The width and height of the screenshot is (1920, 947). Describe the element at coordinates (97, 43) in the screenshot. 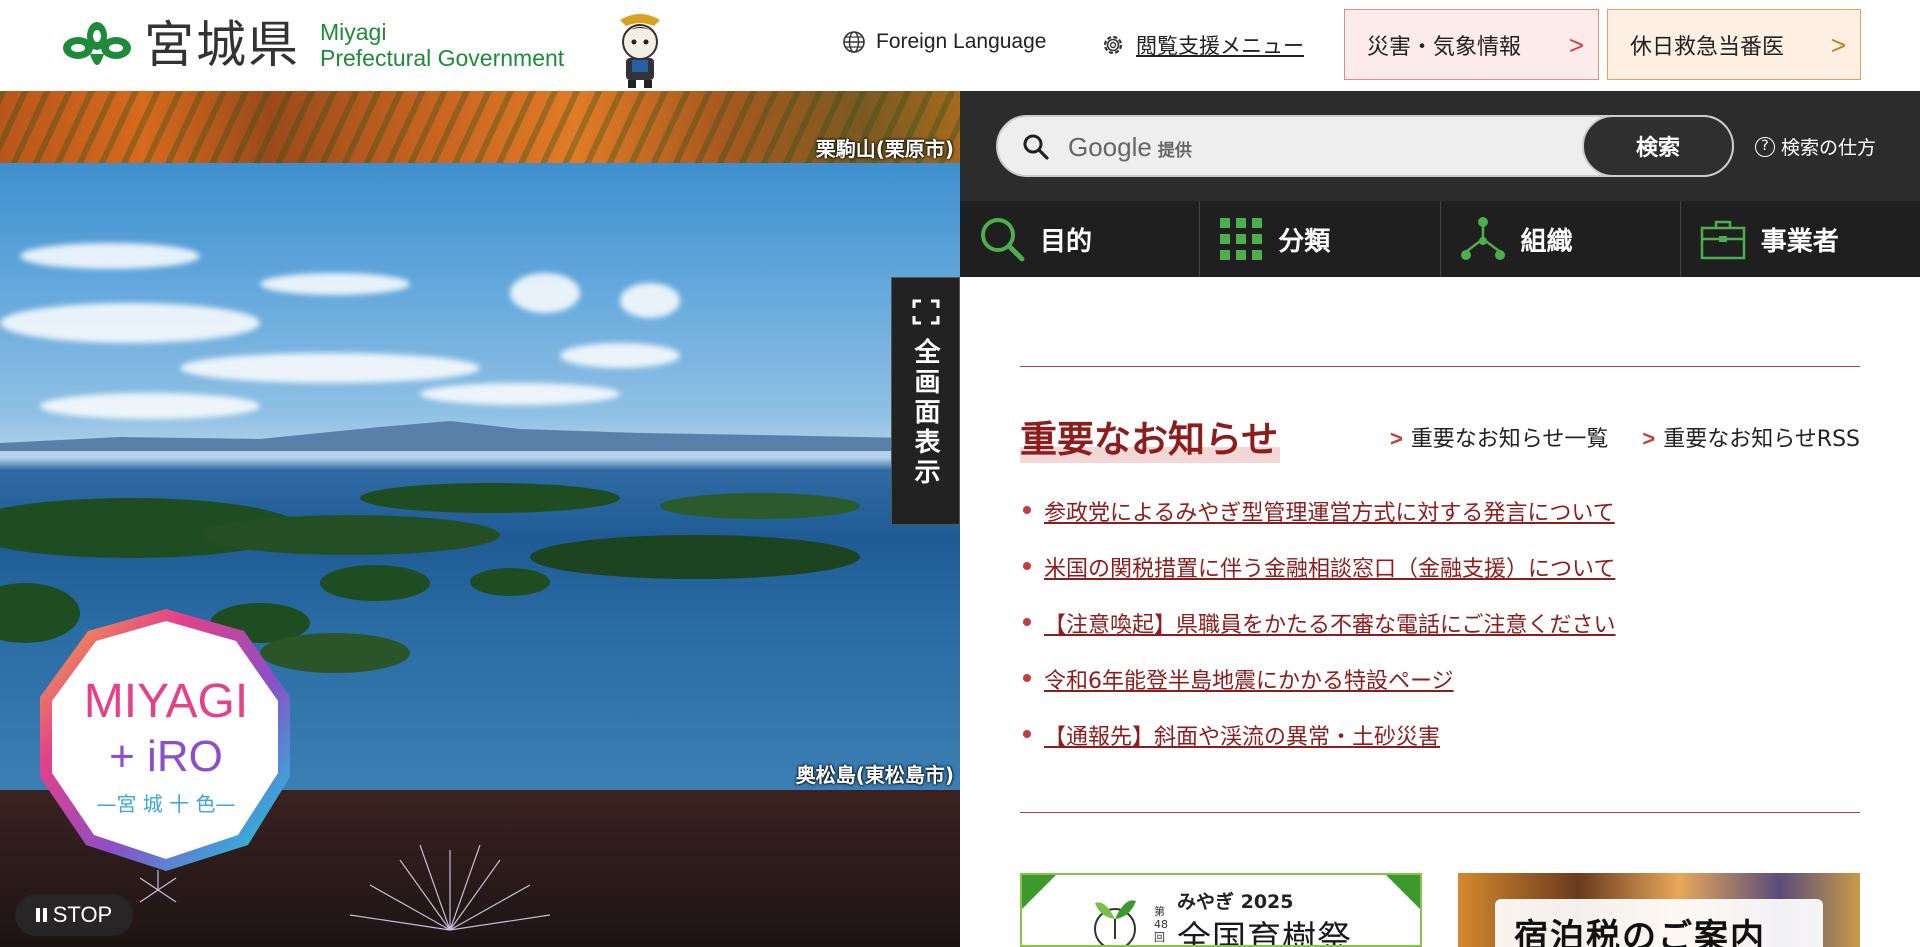

I see `miyagi-emblem-icon` at that location.